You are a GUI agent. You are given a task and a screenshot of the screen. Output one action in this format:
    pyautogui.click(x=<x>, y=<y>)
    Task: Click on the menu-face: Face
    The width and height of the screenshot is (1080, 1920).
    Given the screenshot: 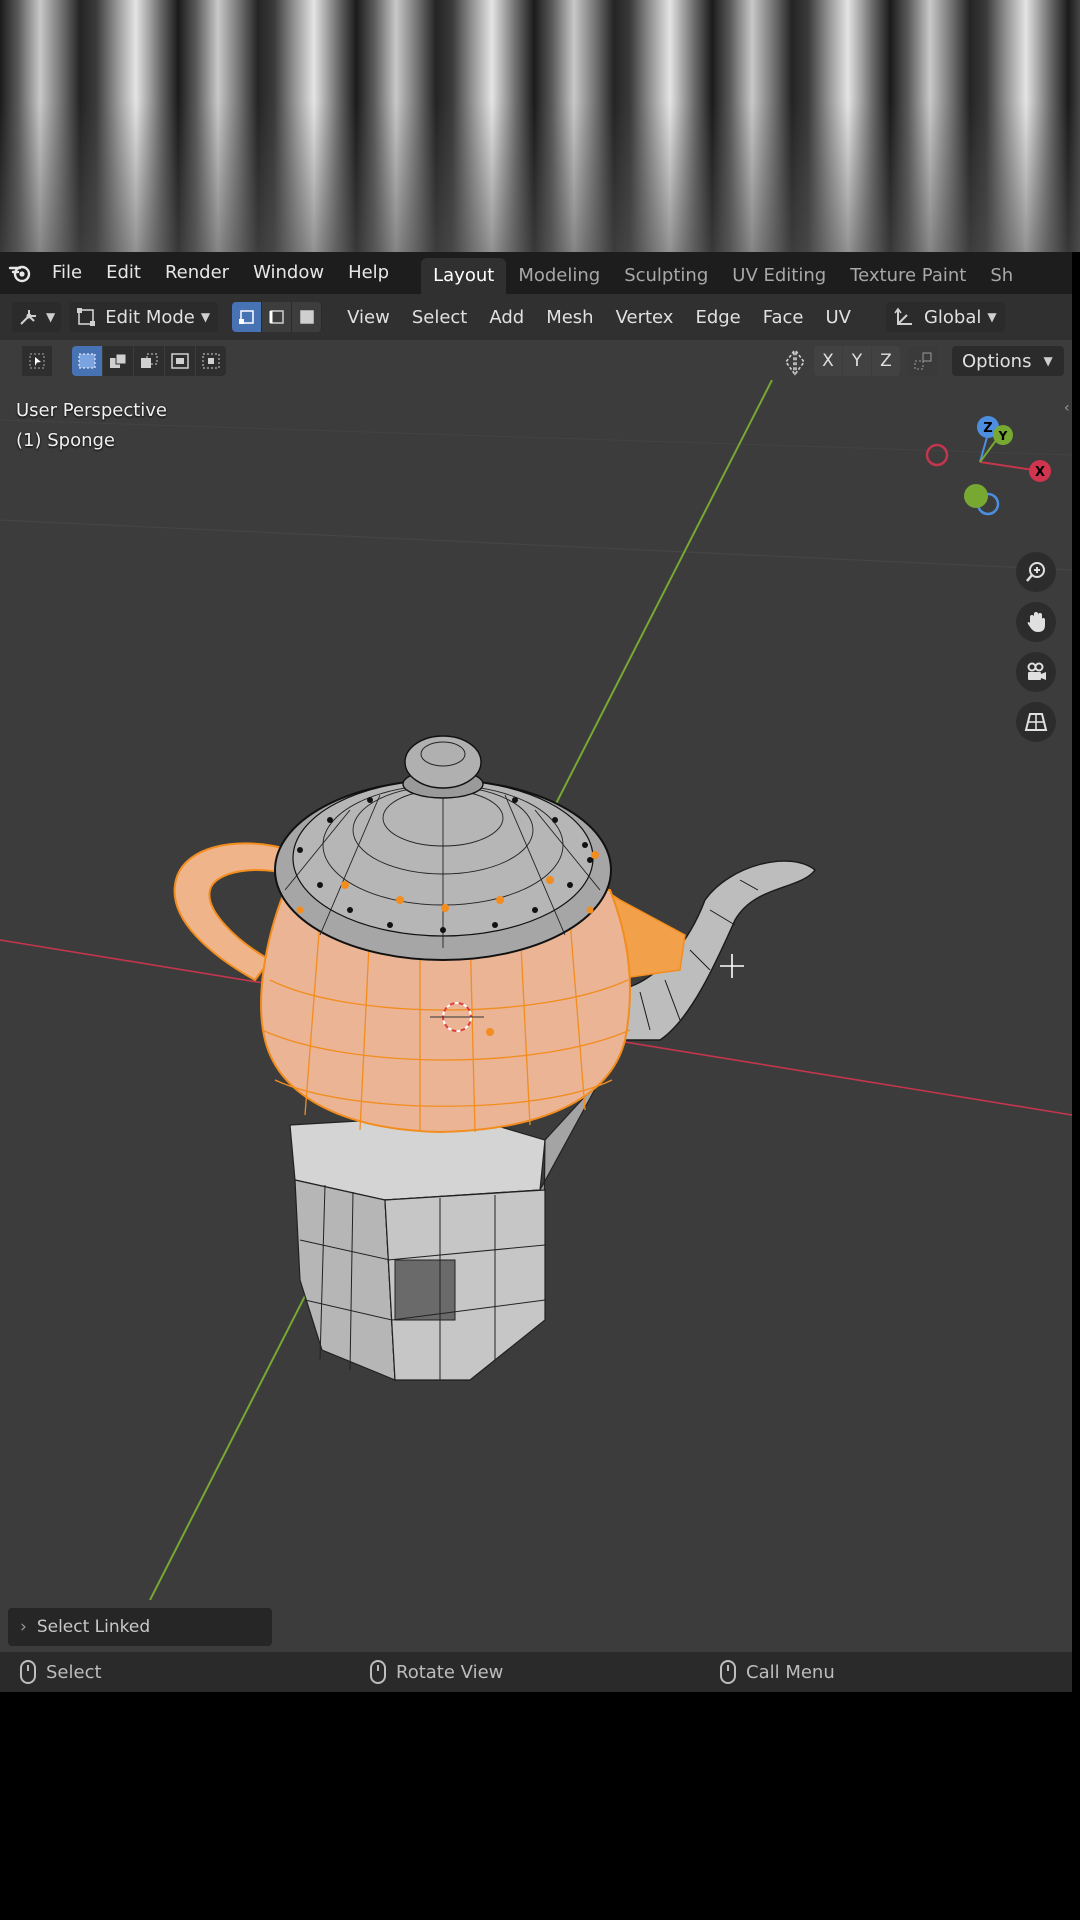 What is the action you would take?
    pyautogui.click(x=783, y=317)
    